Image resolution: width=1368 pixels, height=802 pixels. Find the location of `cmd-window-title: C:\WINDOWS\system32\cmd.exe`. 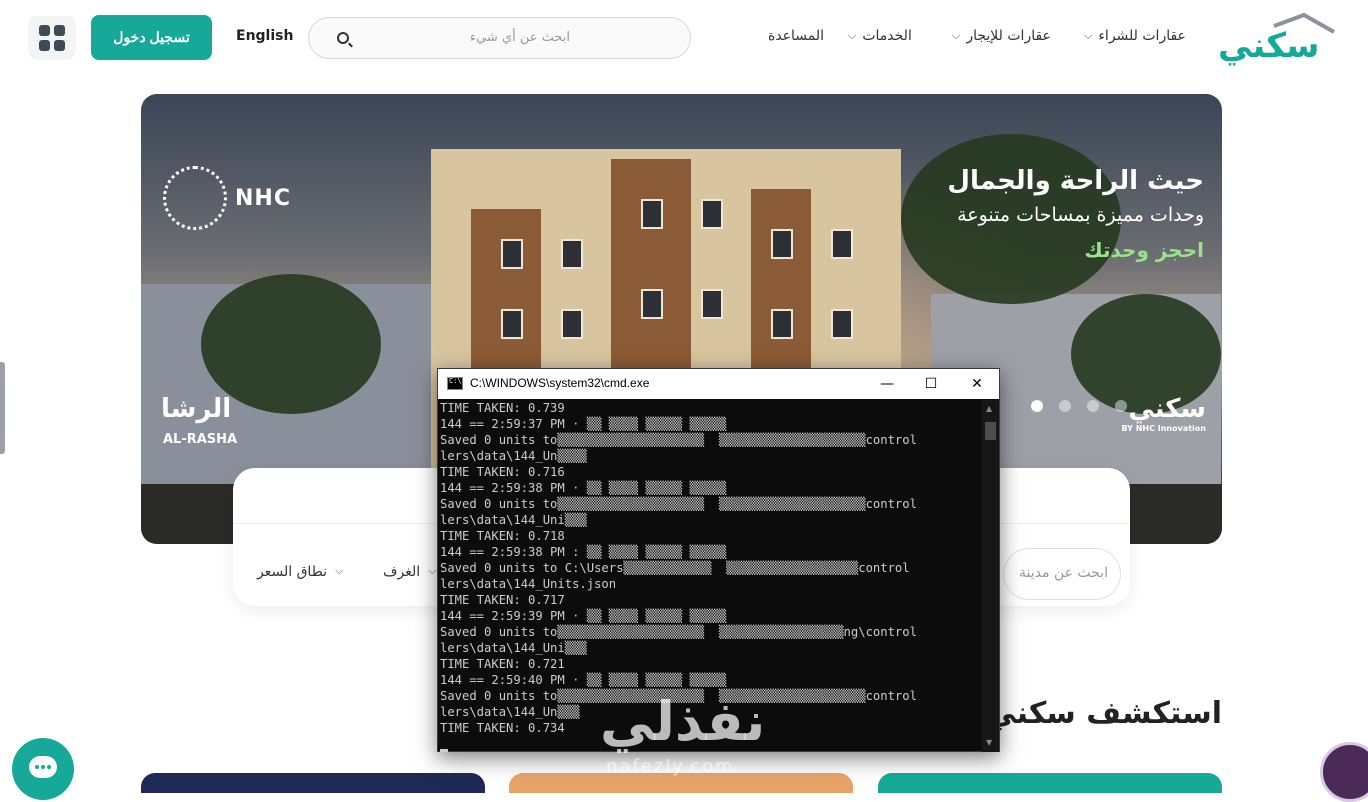

cmd-window-title: C:\WINDOWS\system32\cmd.exe is located at coordinates (560, 383).